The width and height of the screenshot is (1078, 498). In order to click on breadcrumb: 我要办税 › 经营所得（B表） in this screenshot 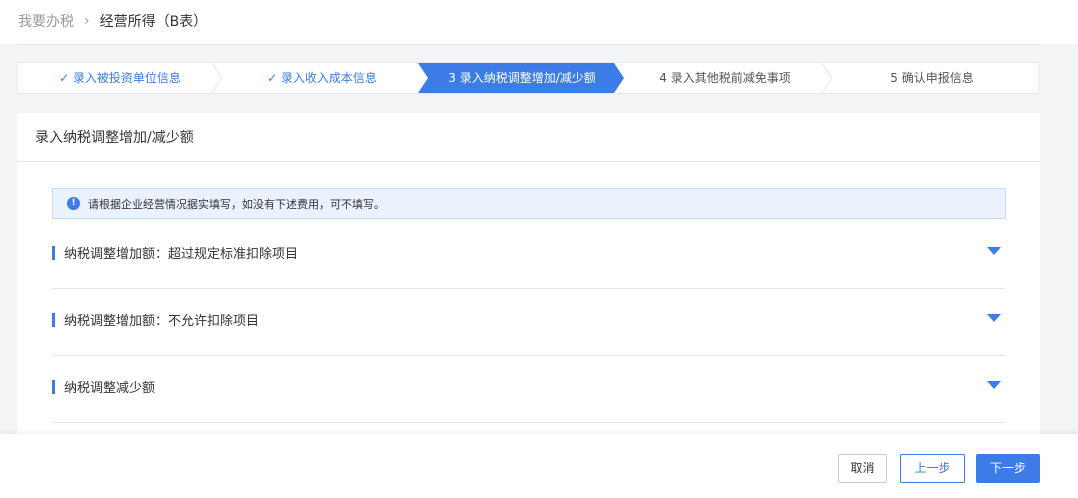, I will do `click(112, 21)`.